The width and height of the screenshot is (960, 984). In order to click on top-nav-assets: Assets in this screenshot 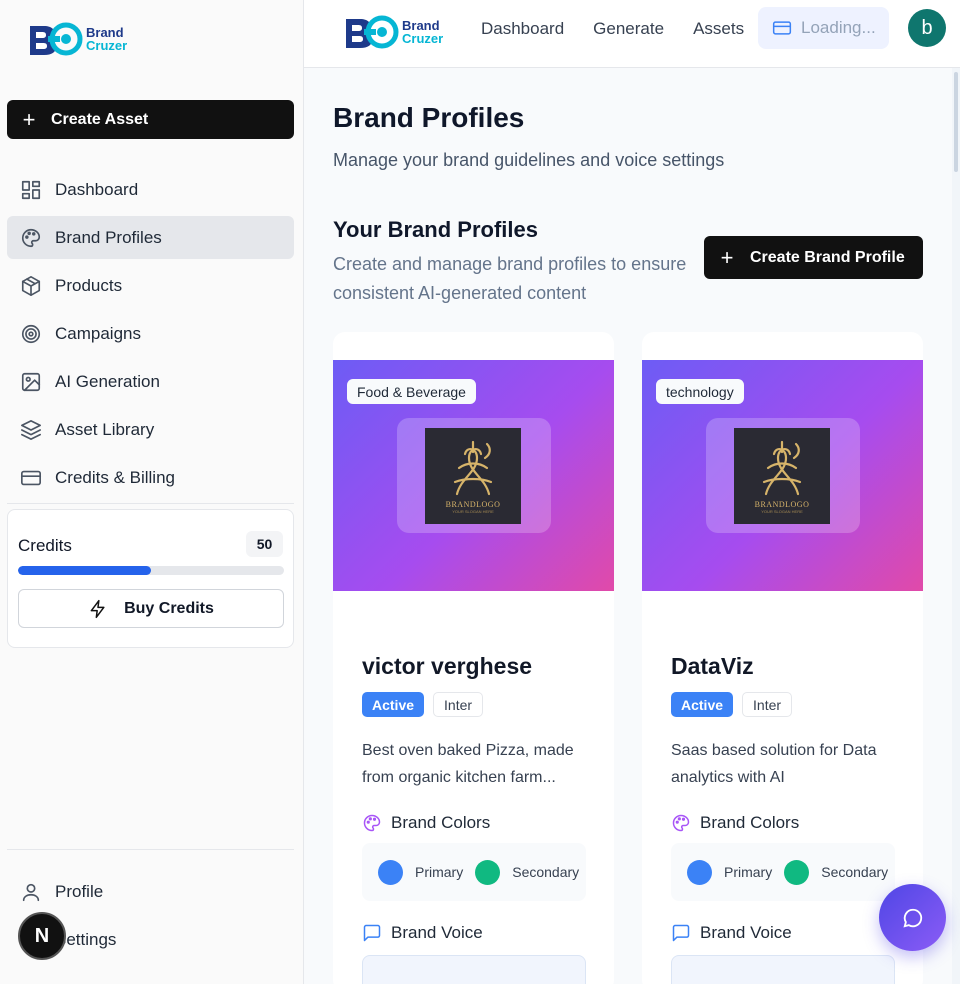, I will do `click(718, 29)`.